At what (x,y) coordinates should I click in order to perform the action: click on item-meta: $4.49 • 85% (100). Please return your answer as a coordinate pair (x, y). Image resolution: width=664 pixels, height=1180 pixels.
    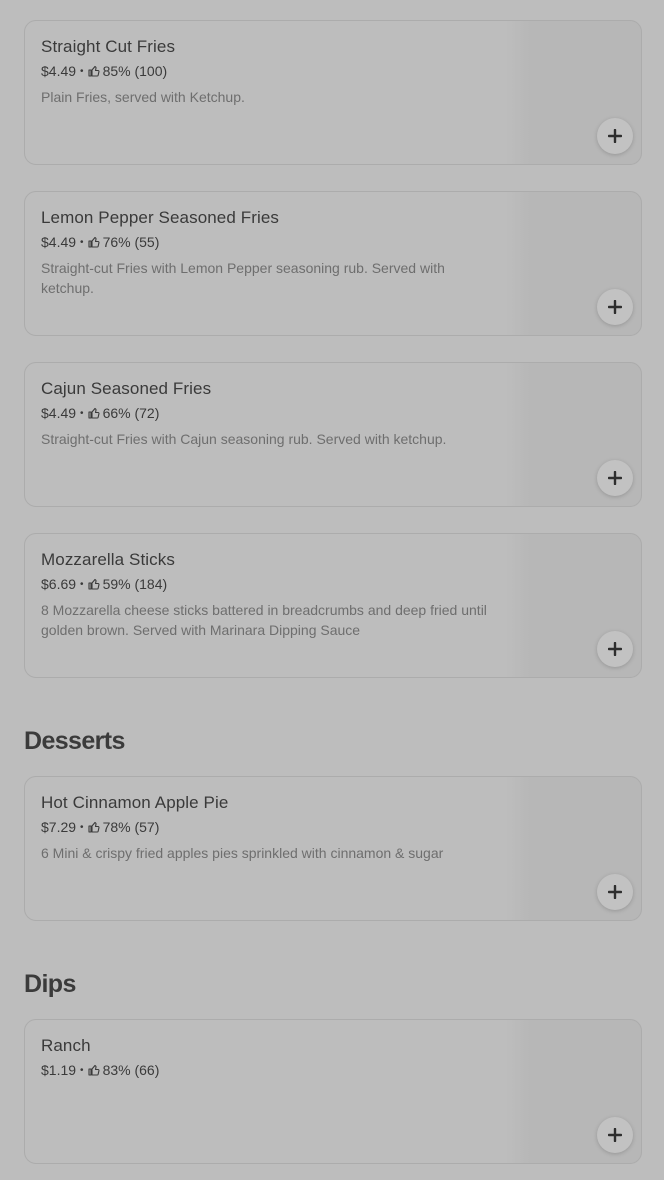
    Looking at the image, I should click on (104, 71).